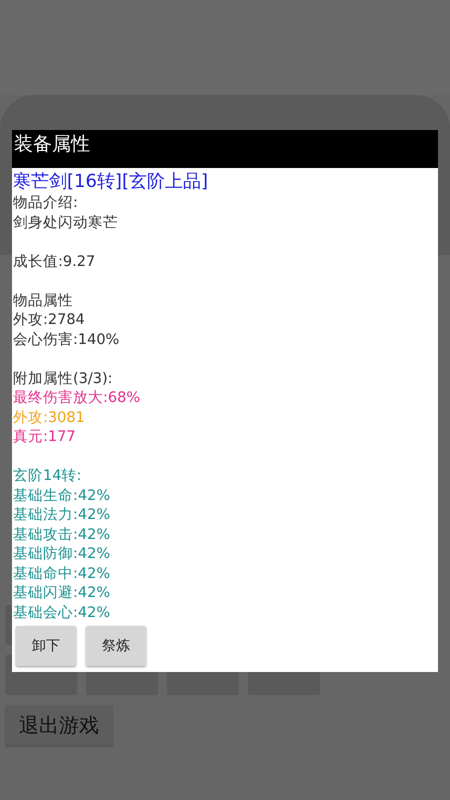  What do you see at coordinates (54, 262) in the screenshot?
I see `attribute-line: 成长值:9.27` at bounding box center [54, 262].